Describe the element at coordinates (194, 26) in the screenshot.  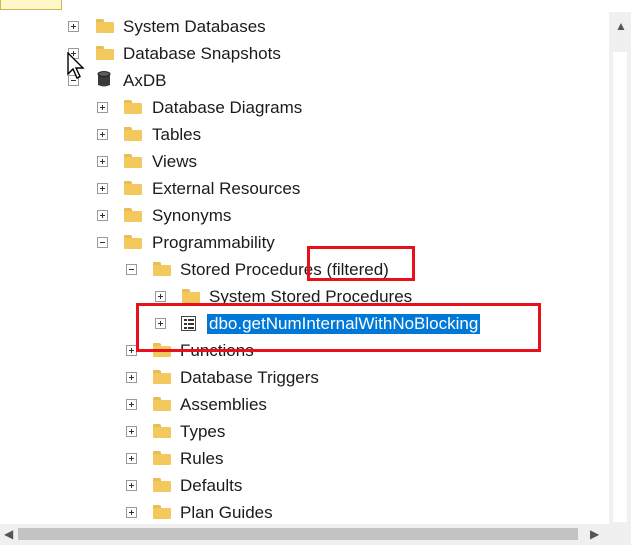
I see `node-label: System Databases` at that location.